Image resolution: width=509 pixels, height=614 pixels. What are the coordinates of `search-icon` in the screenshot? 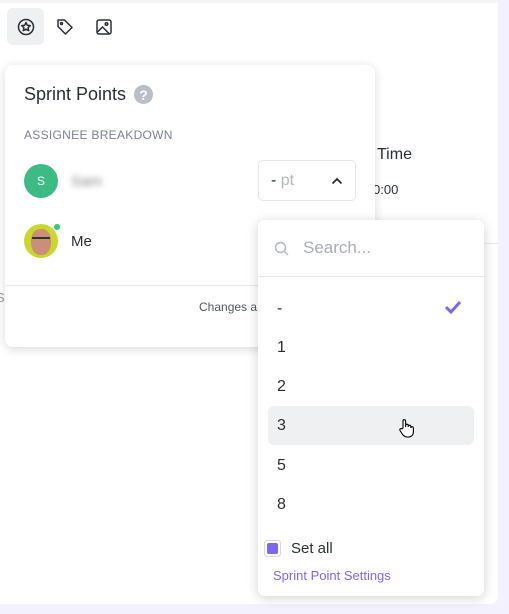 It's located at (281, 248).